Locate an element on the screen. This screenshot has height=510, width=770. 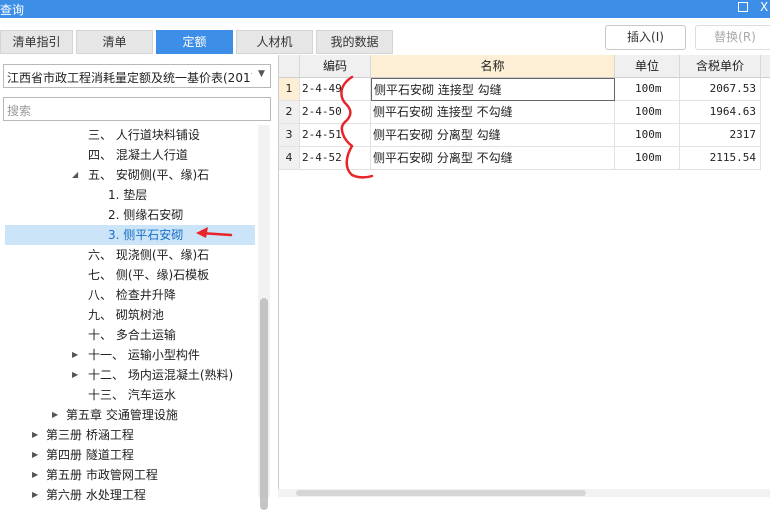
tree-item: 十三、 汽车运水 is located at coordinates (132, 395).